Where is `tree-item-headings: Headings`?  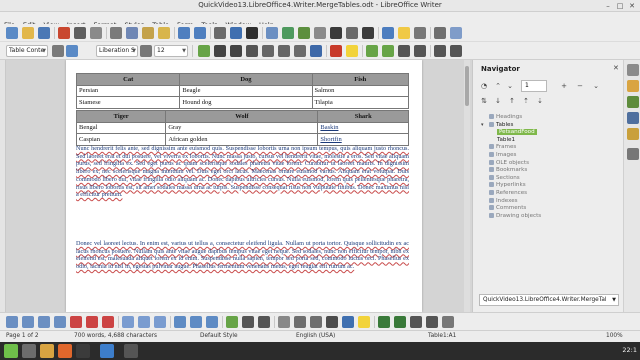 tree-item-headings: Headings is located at coordinates (551, 118).